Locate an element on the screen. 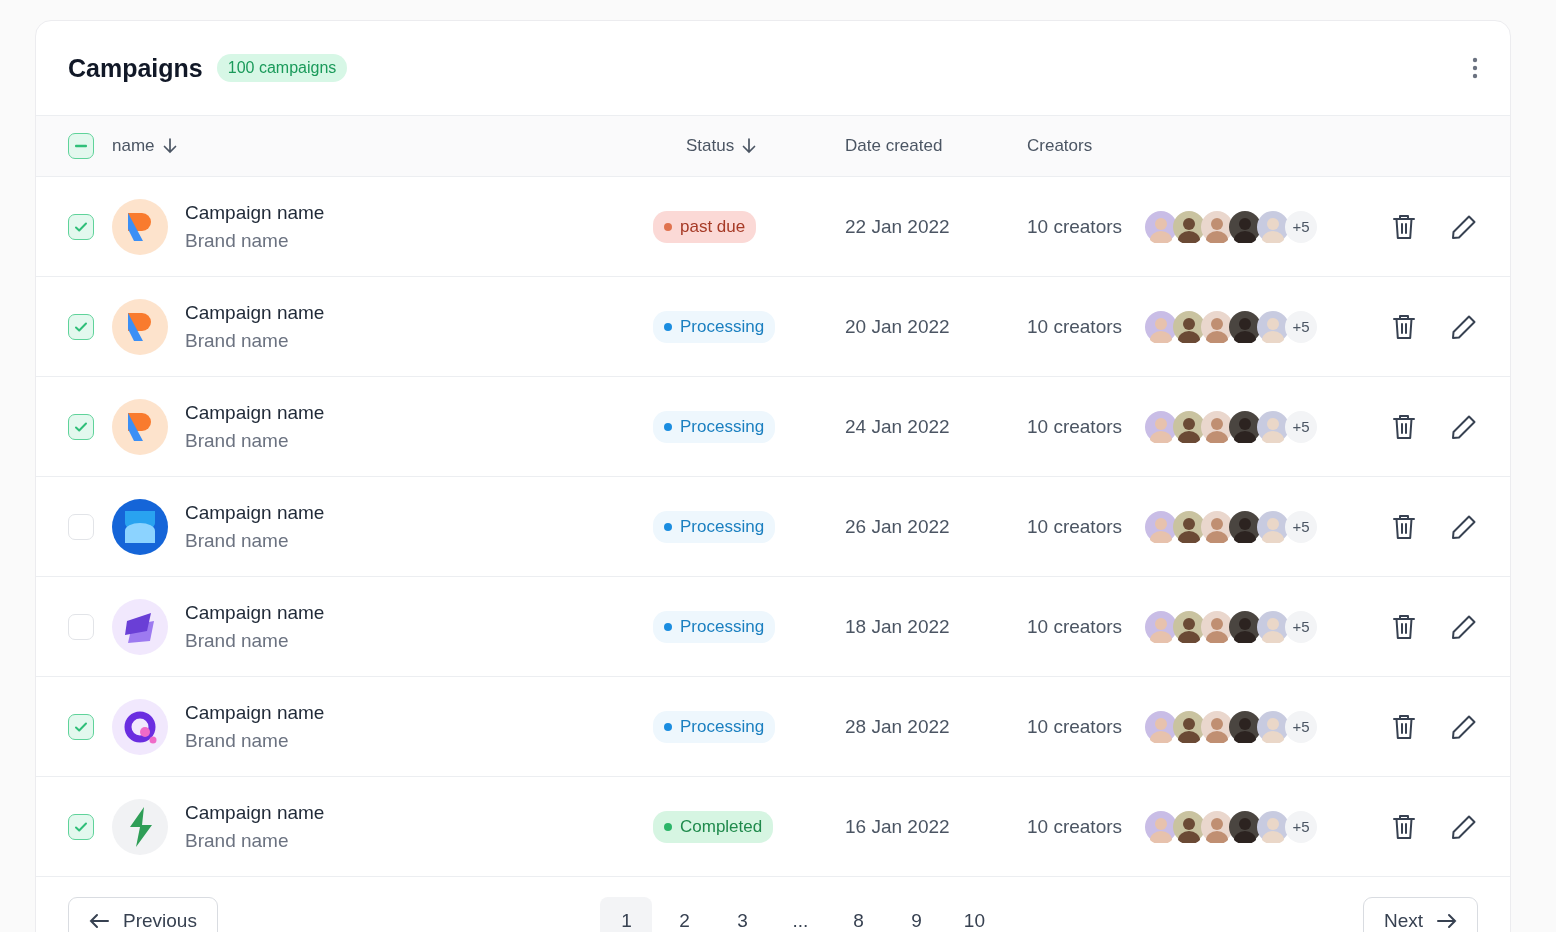 The image size is (1556, 932). previous-button: Previous is located at coordinates (143, 914).